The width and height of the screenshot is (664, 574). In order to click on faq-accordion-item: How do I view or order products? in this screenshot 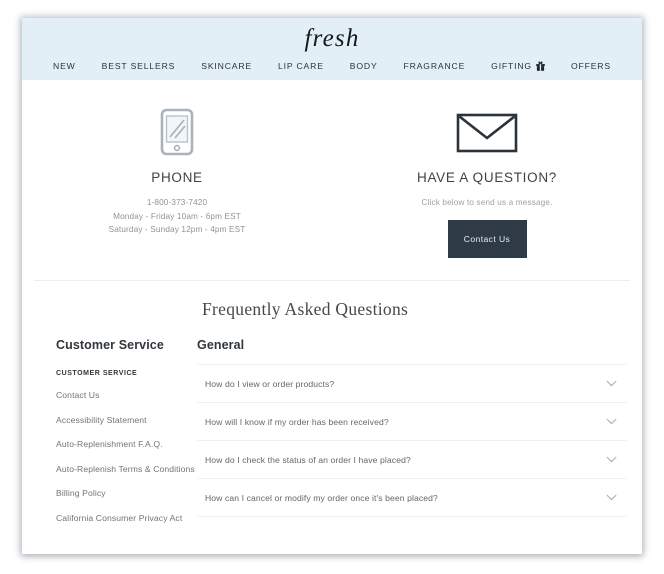, I will do `click(412, 384)`.